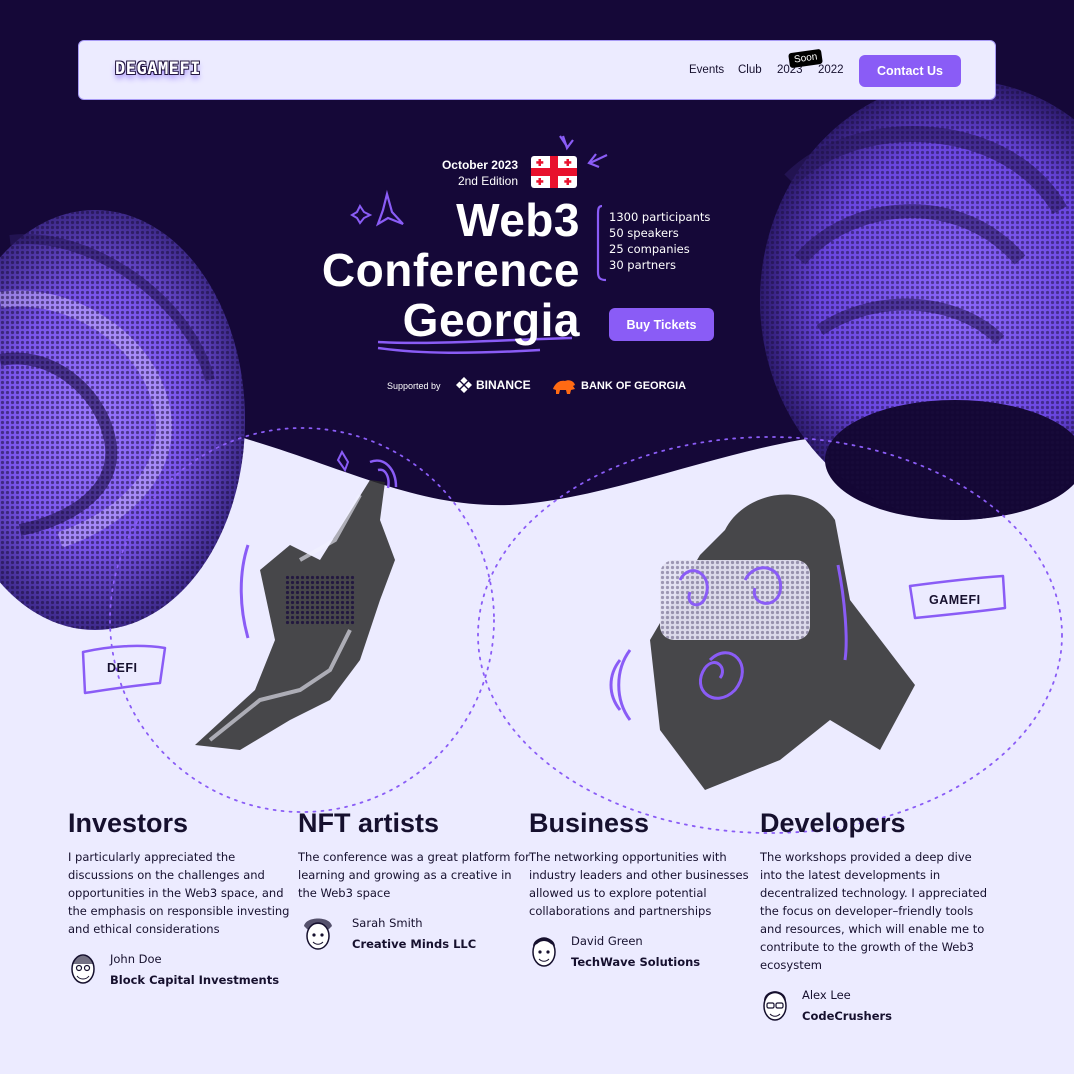 The height and width of the screenshot is (1074, 1074). I want to click on defi-tag: DEFI, so click(122, 668).